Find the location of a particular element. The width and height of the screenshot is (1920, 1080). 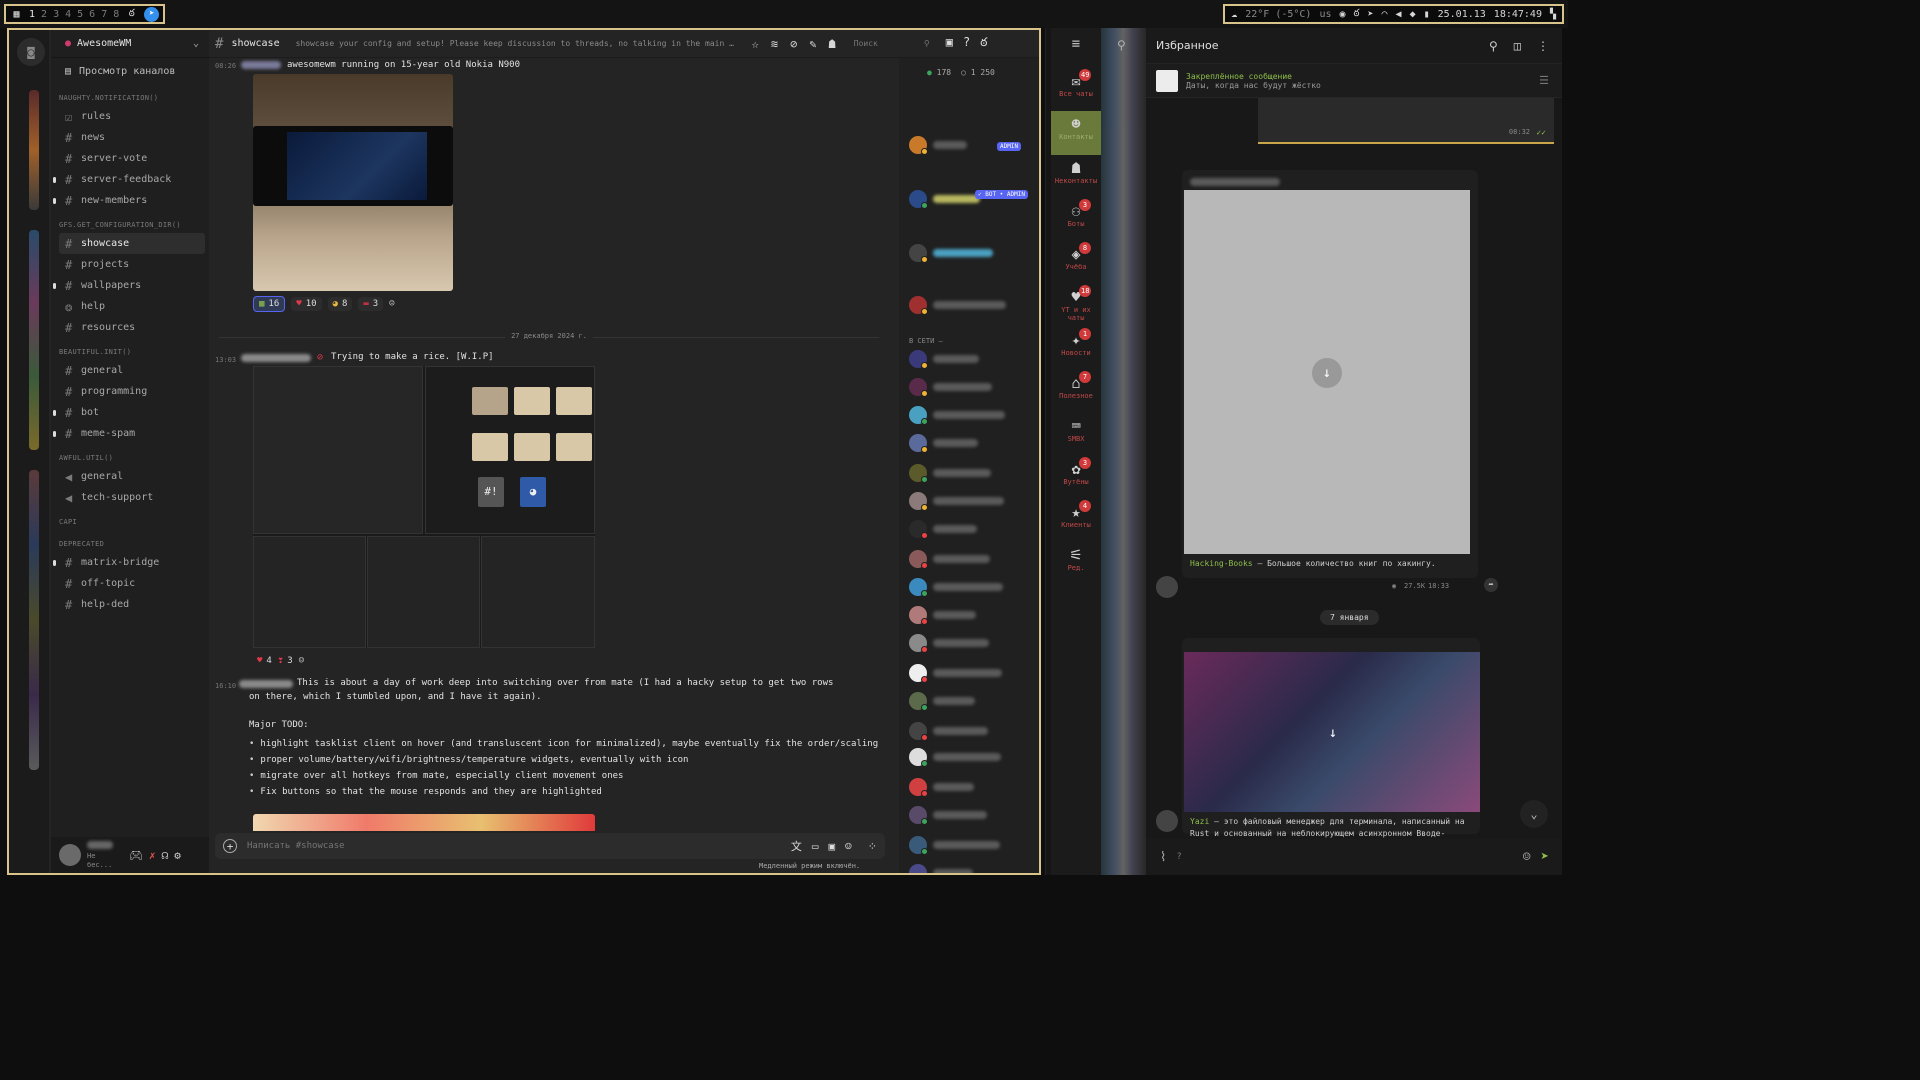

workspace-5: 5 is located at coordinates (80, 14).